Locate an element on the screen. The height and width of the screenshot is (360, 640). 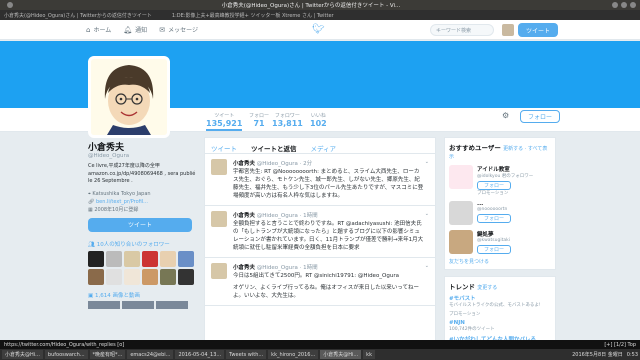
trends-change-link: 変更する is located at coordinates (487, 288).